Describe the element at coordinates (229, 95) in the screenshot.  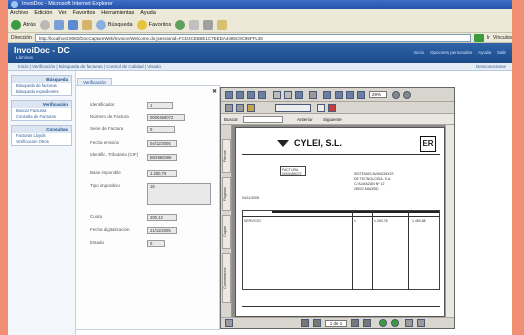
I see `save-icon` at that location.